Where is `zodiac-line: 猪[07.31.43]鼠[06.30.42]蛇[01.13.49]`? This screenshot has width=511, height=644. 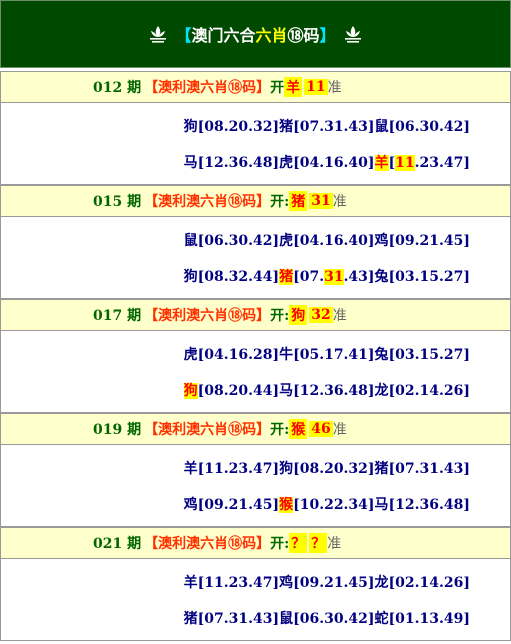
zodiac-line: 猪[07.31.43]鼠[06.30.42]蛇[01.13.49] is located at coordinates (327, 618).